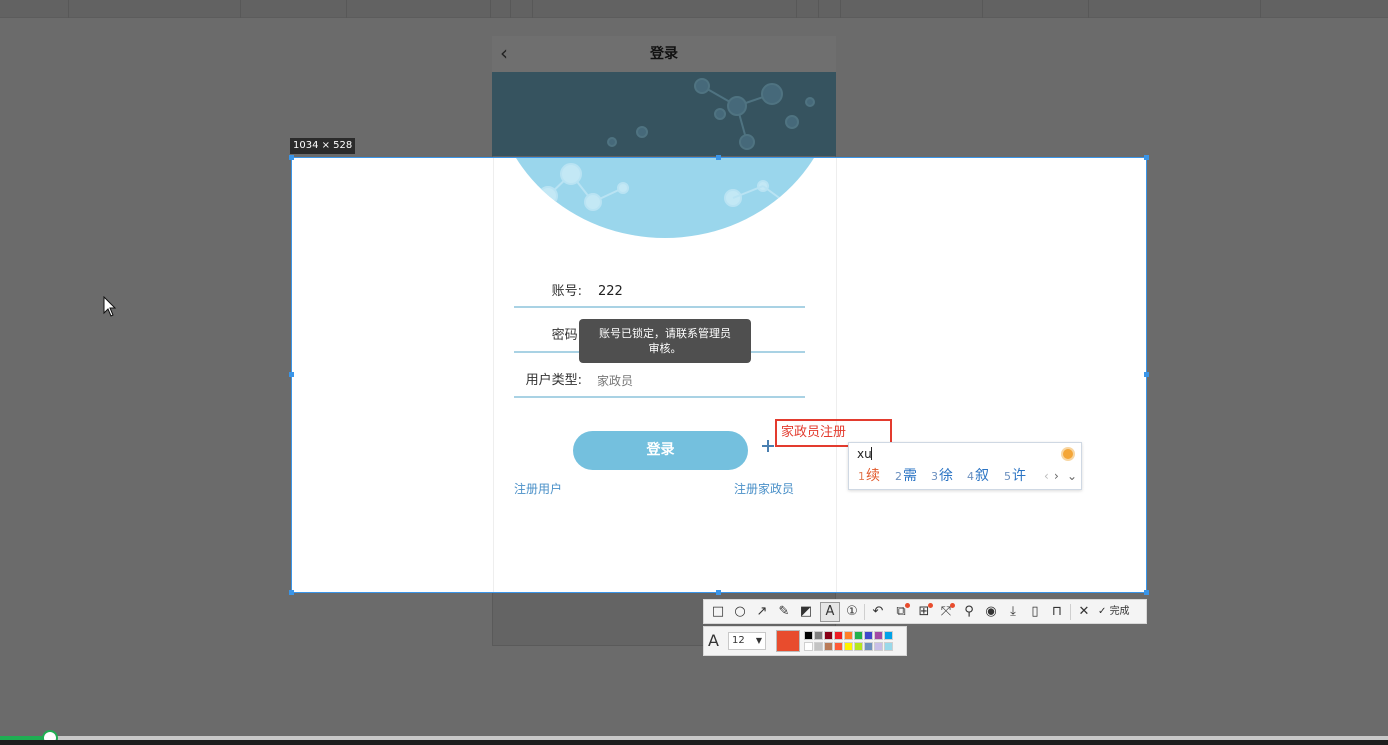  Describe the element at coordinates (566, 291) in the screenshot. I see `account-label: 账号:` at that location.